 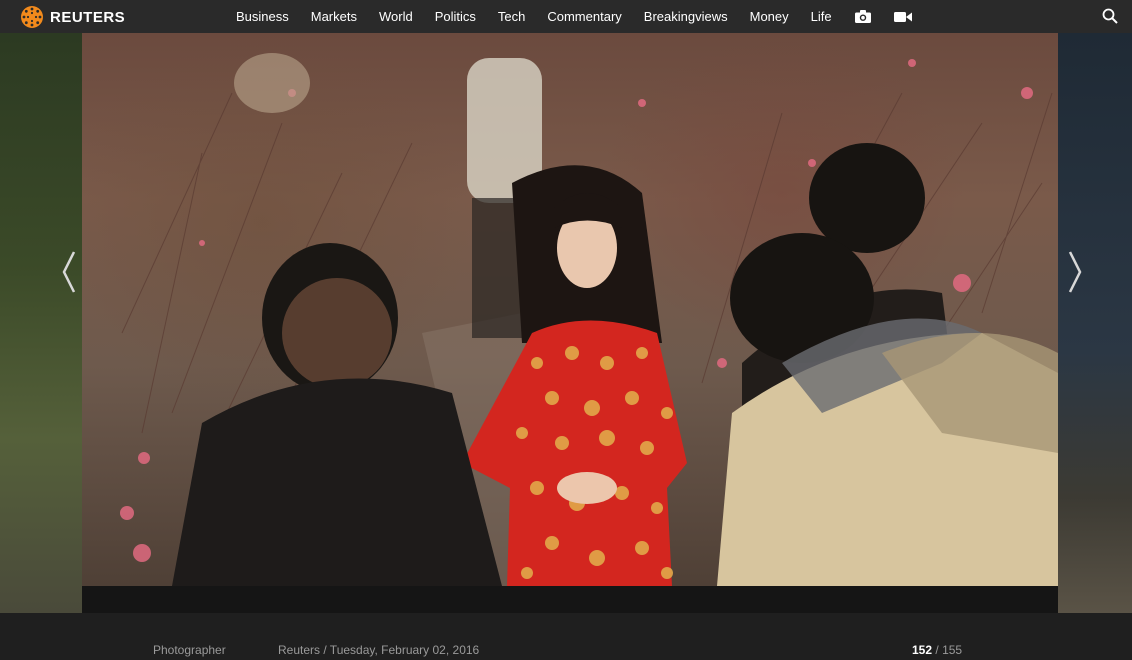 I want to click on nav-item-breakingviews: Breakingviews, so click(x=686, y=16).